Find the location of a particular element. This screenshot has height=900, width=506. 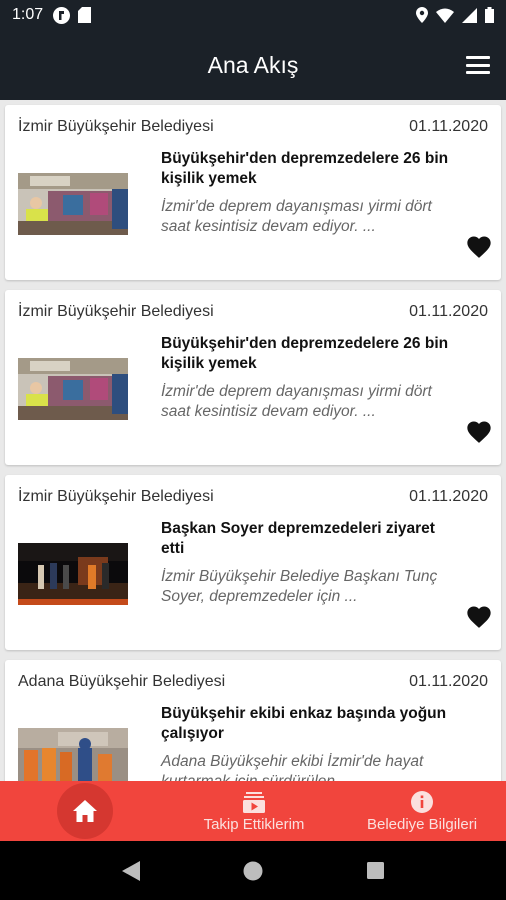

recents-button is located at coordinates (375, 871).